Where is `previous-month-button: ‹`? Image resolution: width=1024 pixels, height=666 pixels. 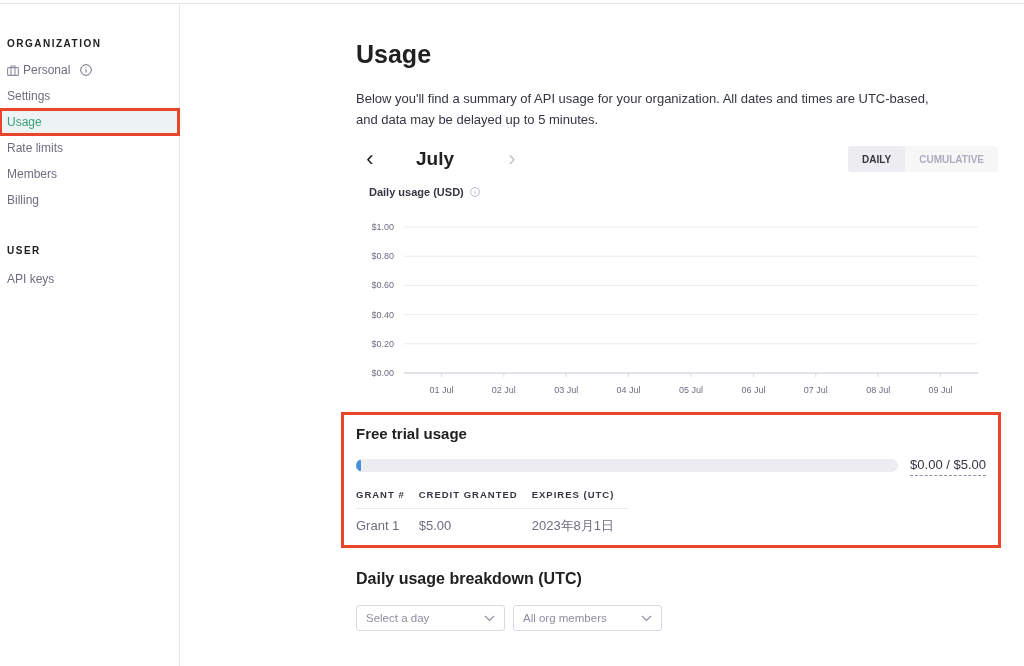 previous-month-button: ‹ is located at coordinates (370, 159).